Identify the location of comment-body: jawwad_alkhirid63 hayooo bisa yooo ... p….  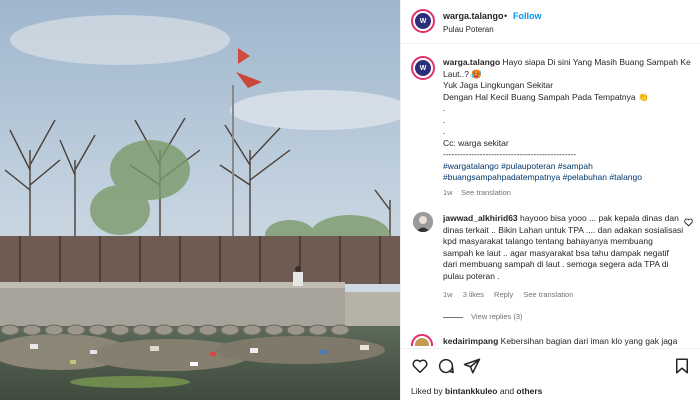
(568, 247).